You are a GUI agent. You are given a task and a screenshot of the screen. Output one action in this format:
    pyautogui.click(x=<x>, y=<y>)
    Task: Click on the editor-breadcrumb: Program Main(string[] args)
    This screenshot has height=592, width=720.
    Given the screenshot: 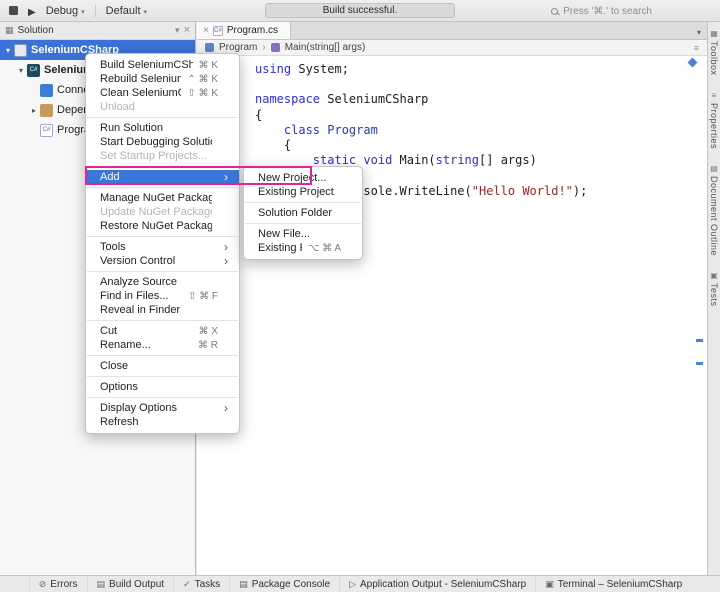 What is the action you would take?
    pyautogui.click(x=452, y=48)
    